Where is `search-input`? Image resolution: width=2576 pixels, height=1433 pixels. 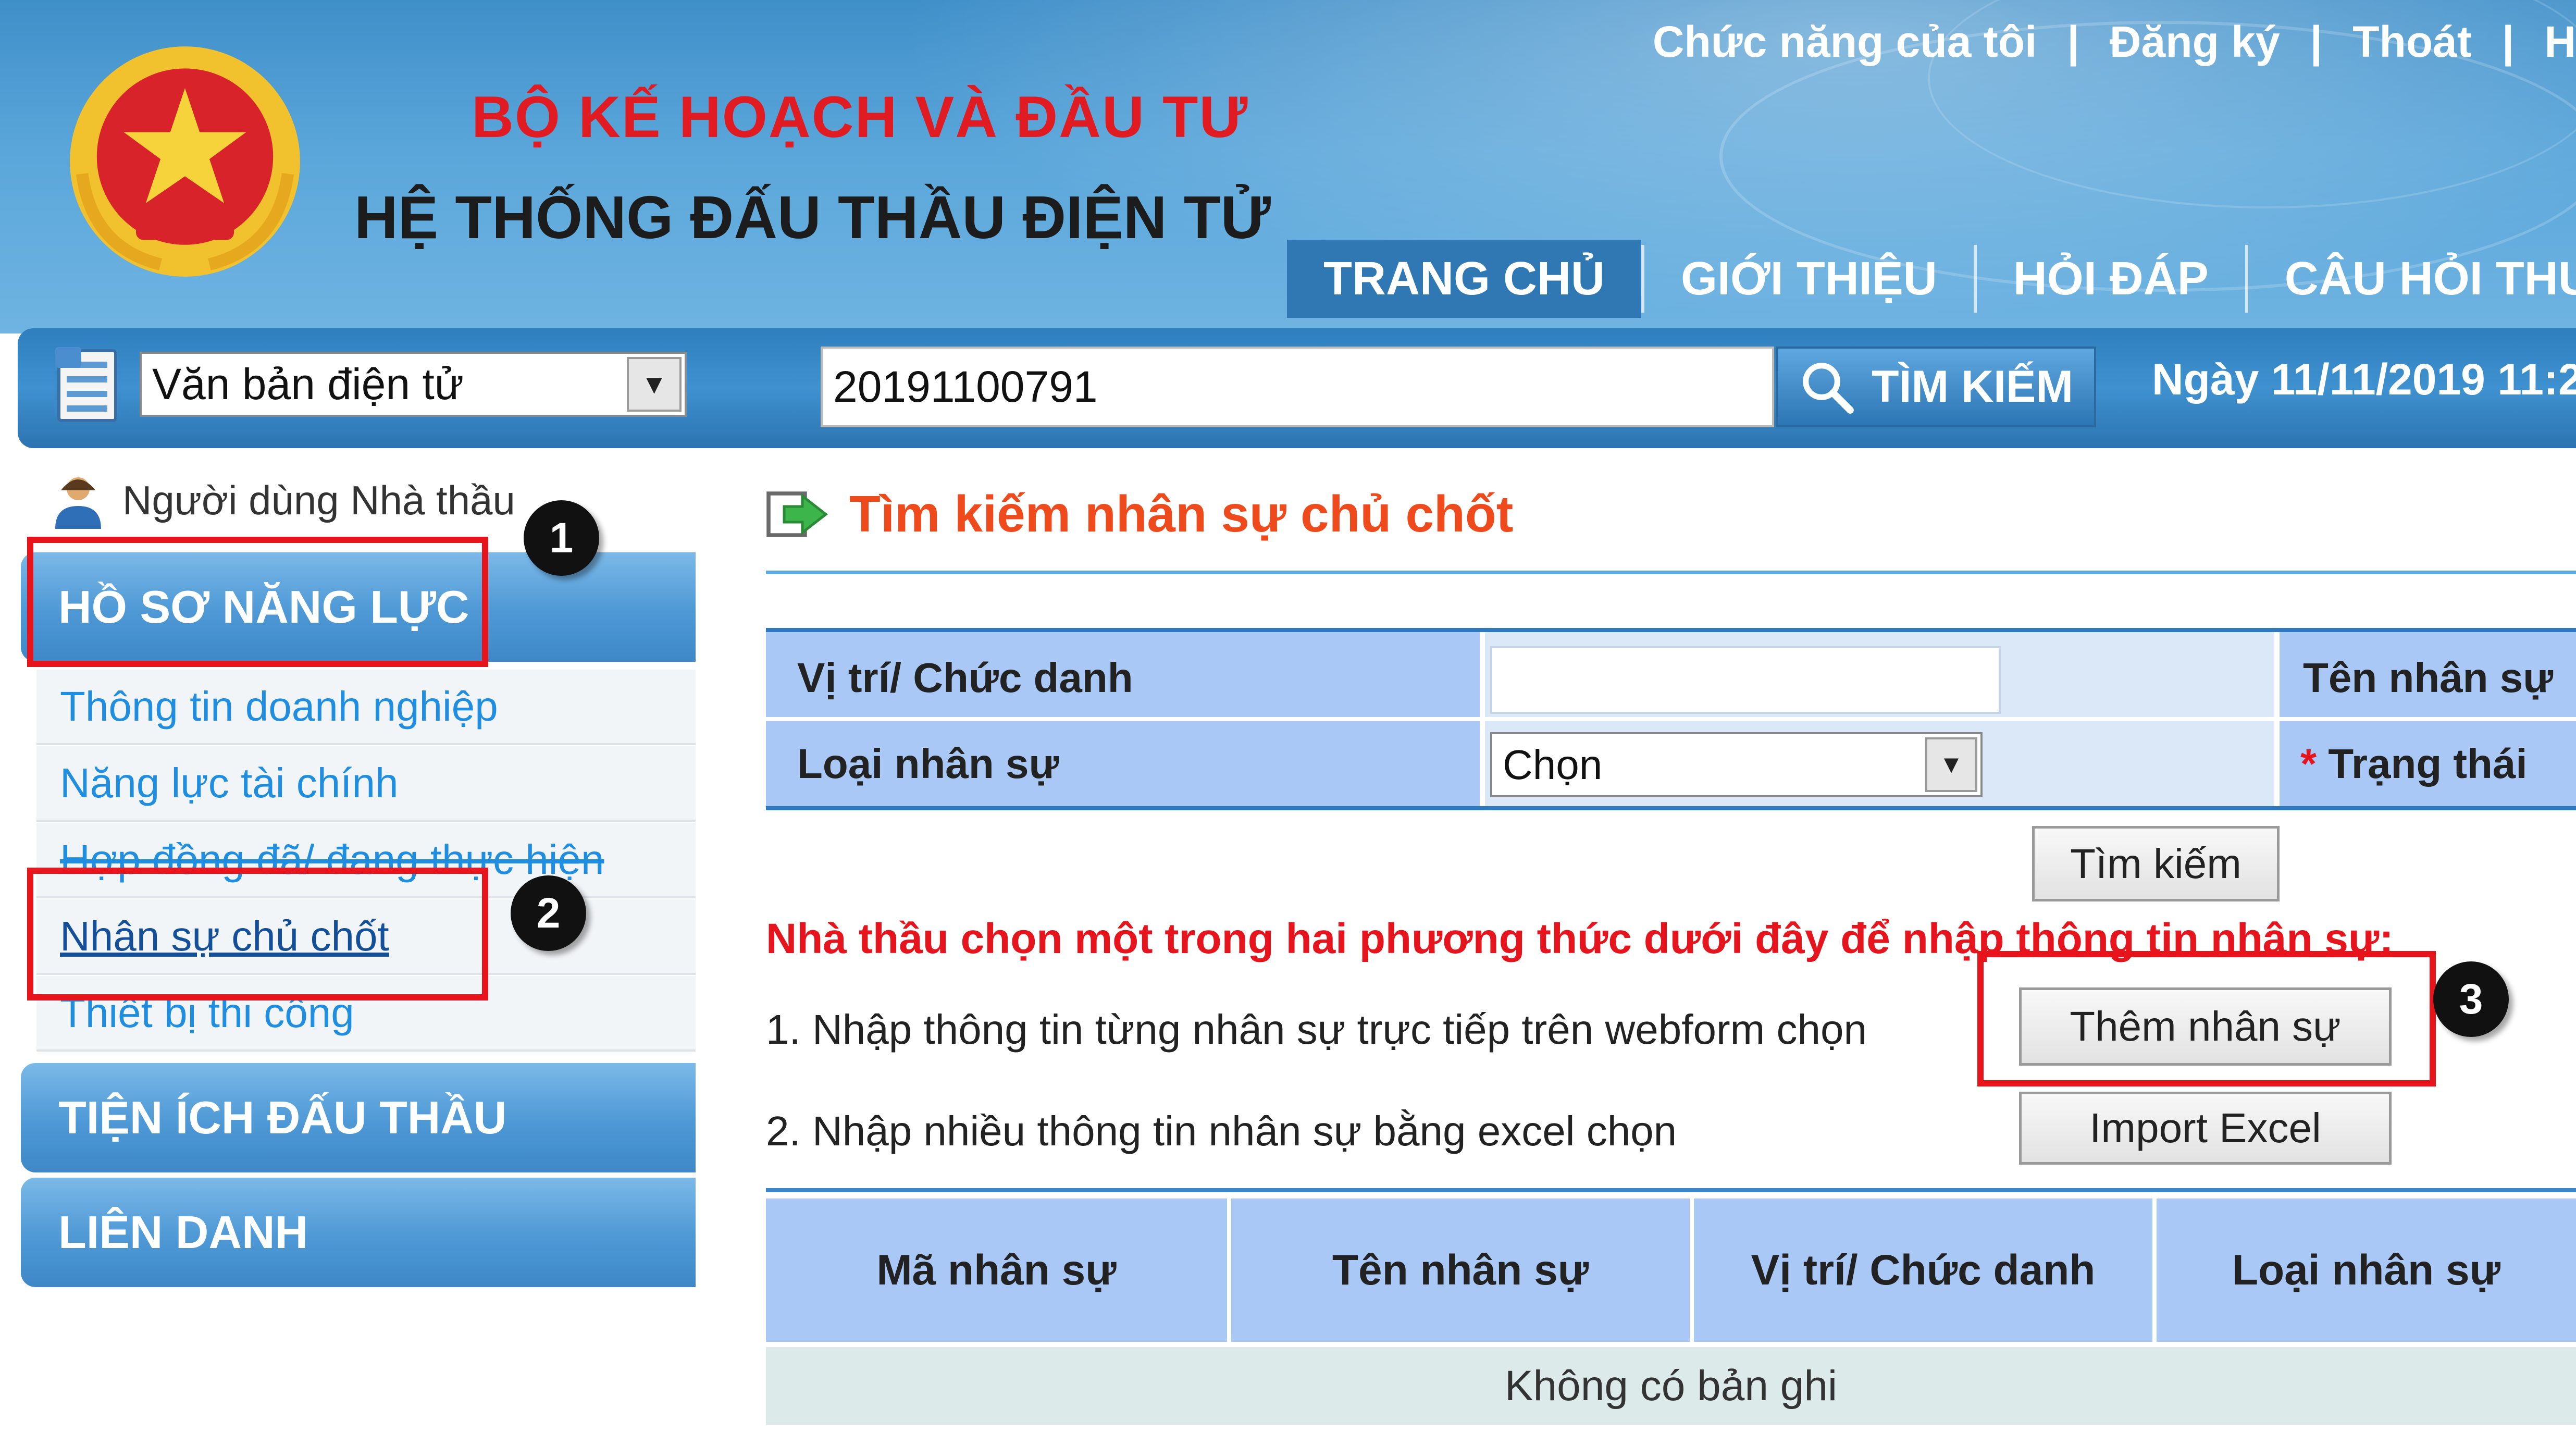
search-input is located at coordinates (1298, 387).